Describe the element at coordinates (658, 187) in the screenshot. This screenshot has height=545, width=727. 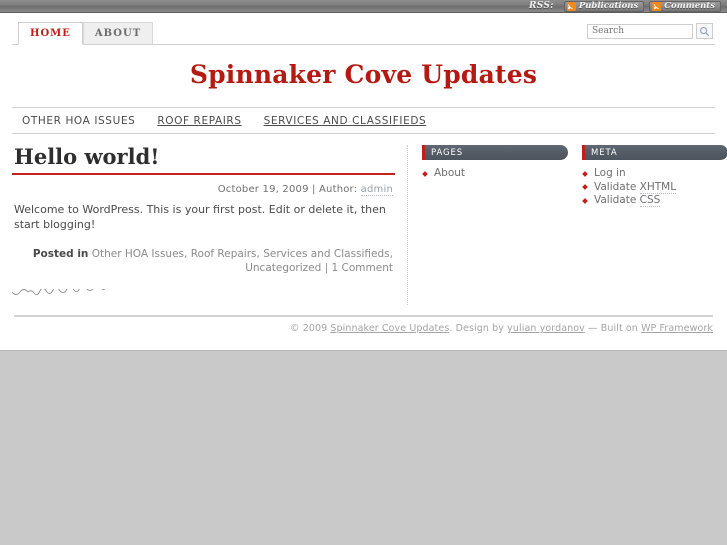
I see `meta-link-validate-xhtml: XHTML` at that location.